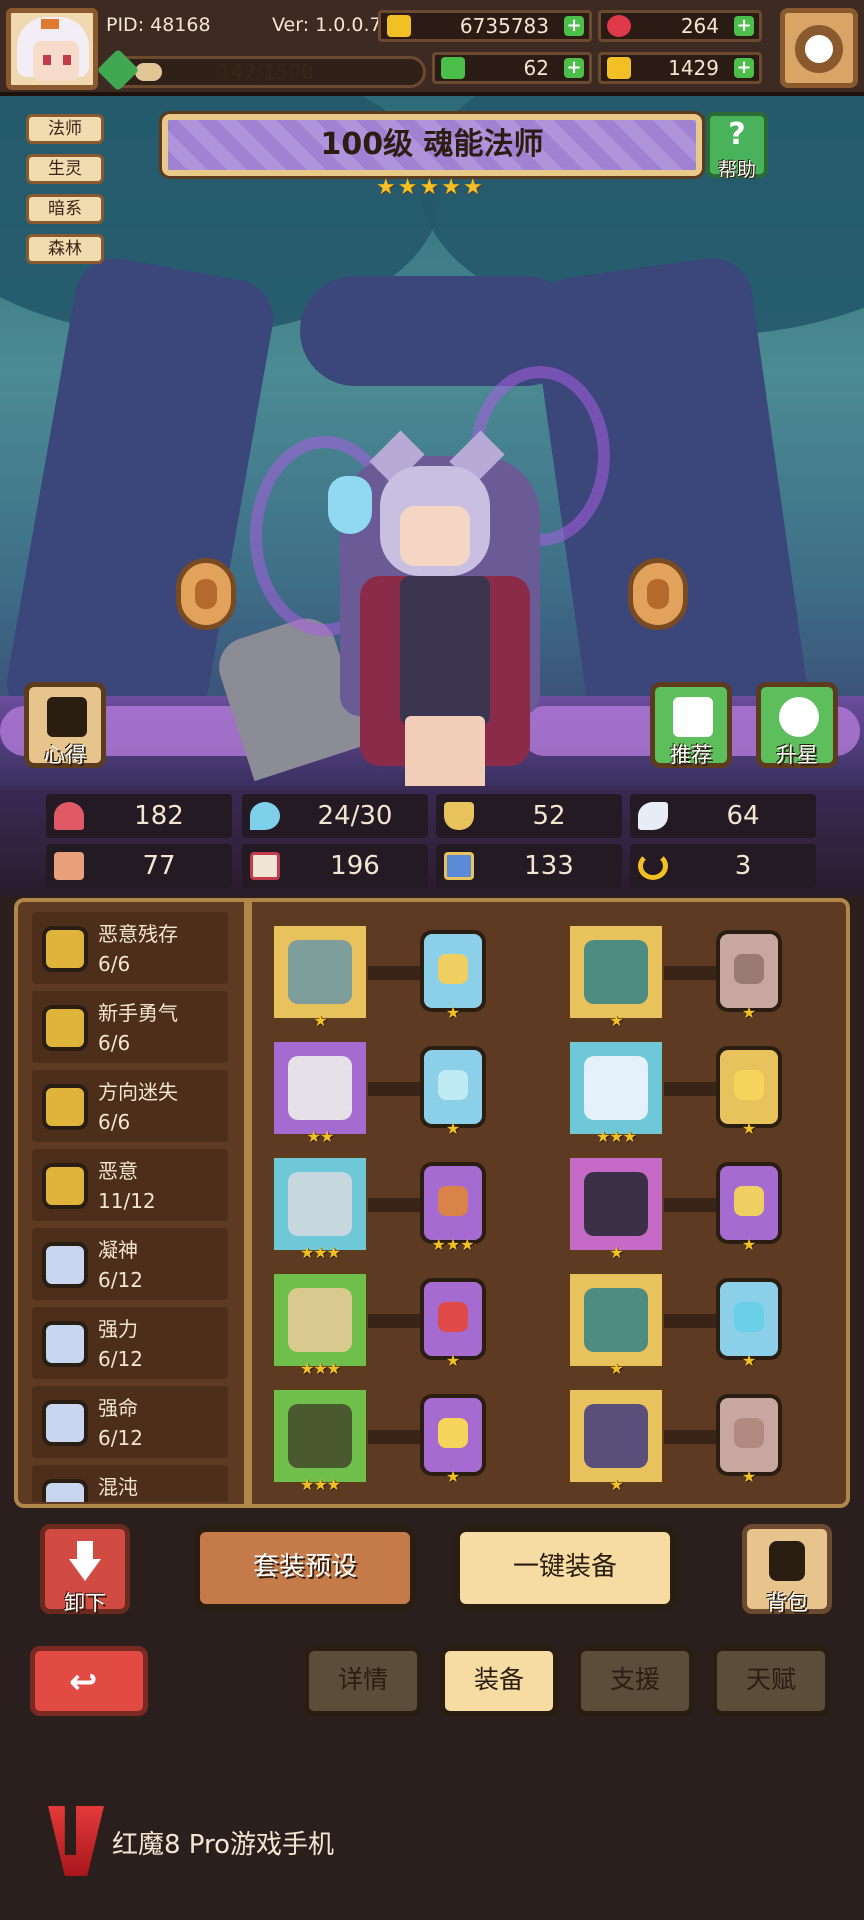 This screenshot has height=1920, width=864. Describe the element at coordinates (130, 1106) in the screenshot. I see `set-bonus-item: 方向迷失 6/6` at that location.